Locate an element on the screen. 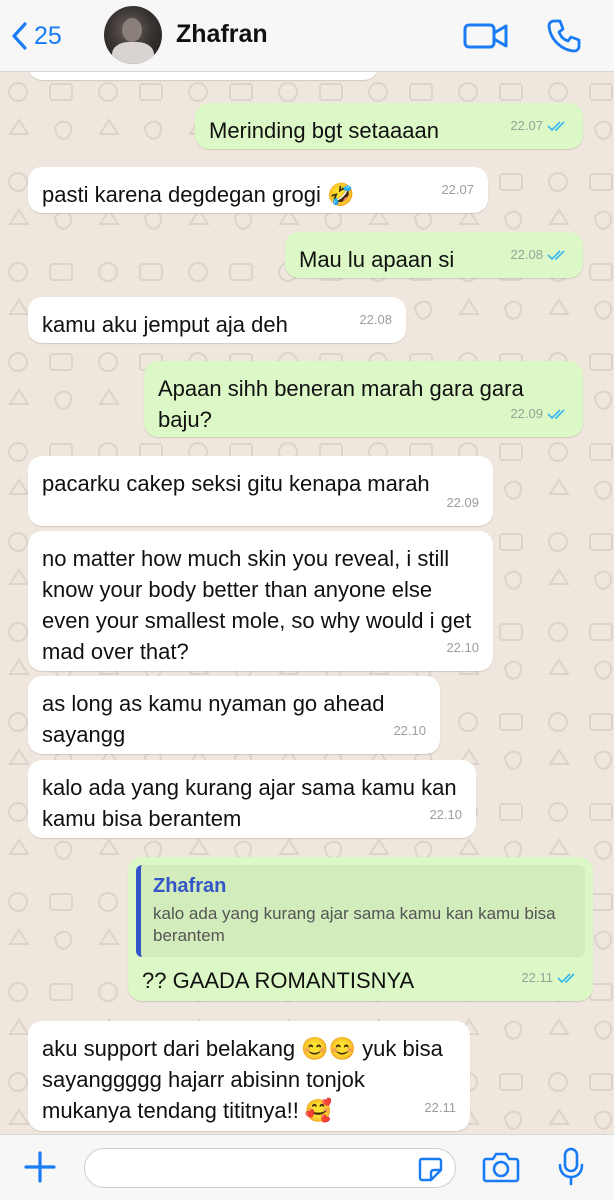  chat-header: 25 Zhafran is located at coordinates (307, 36).